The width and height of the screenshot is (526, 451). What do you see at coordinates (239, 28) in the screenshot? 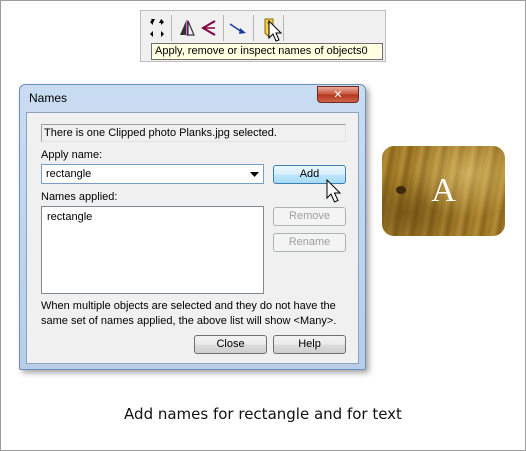
I see `connector-icon` at bounding box center [239, 28].